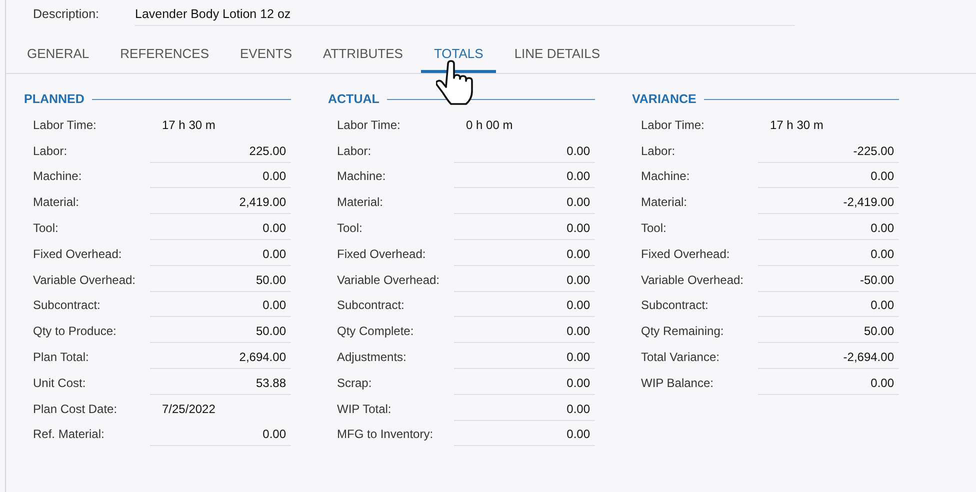 The image size is (976, 492). I want to click on description-field: Lavender Body Lotion 12 oz, so click(465, 14).